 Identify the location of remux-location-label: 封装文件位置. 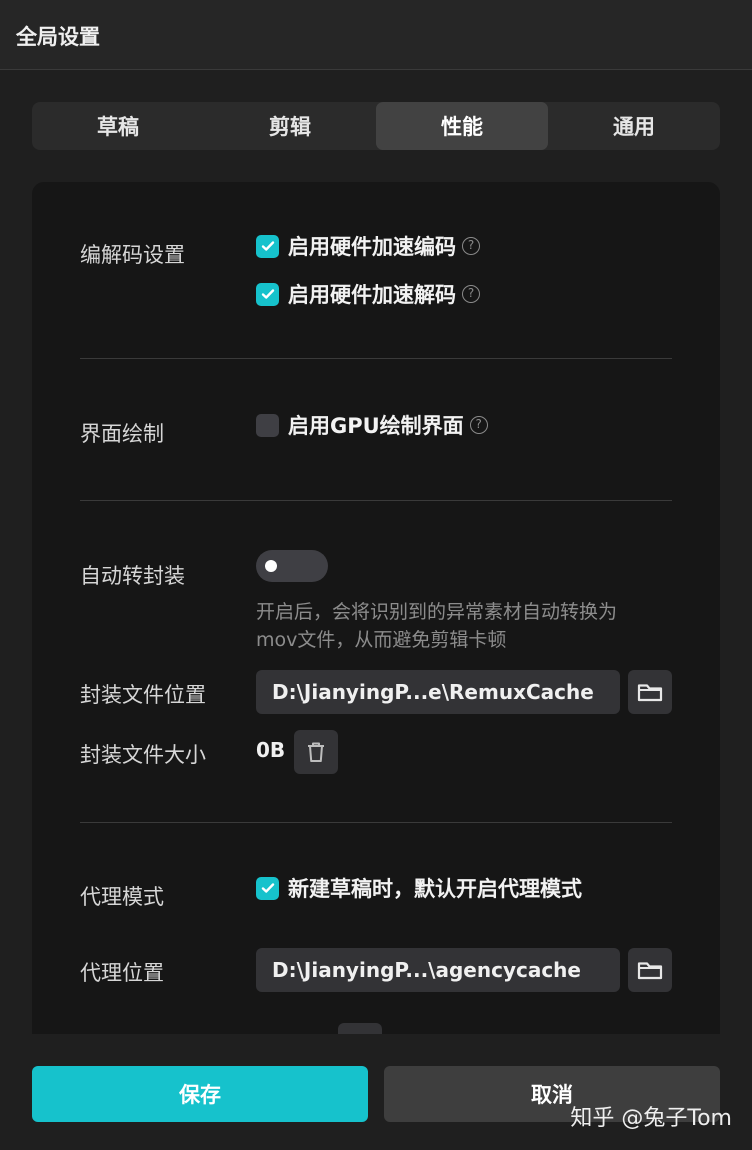
(143, 695).